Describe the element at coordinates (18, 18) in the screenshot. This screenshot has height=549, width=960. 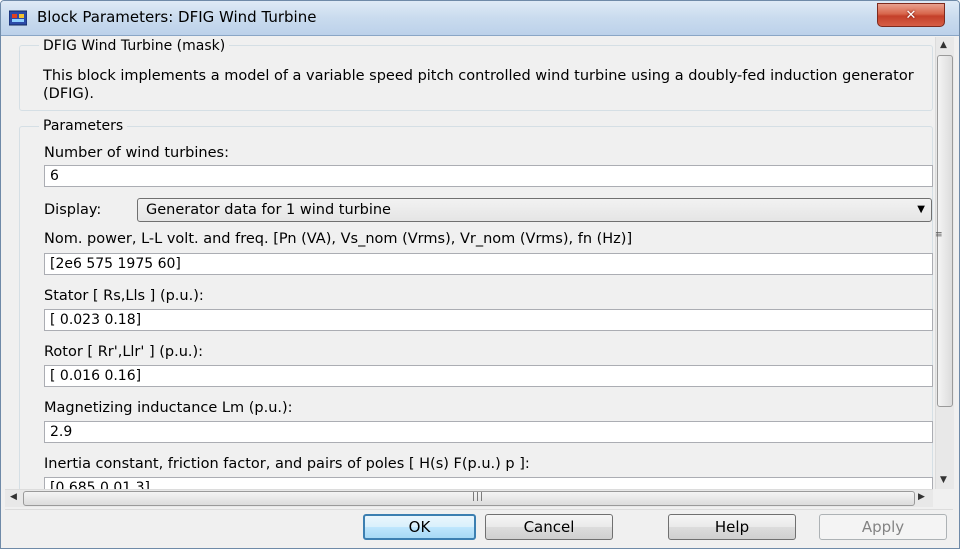
I see `simulink-block-icon` at that location.